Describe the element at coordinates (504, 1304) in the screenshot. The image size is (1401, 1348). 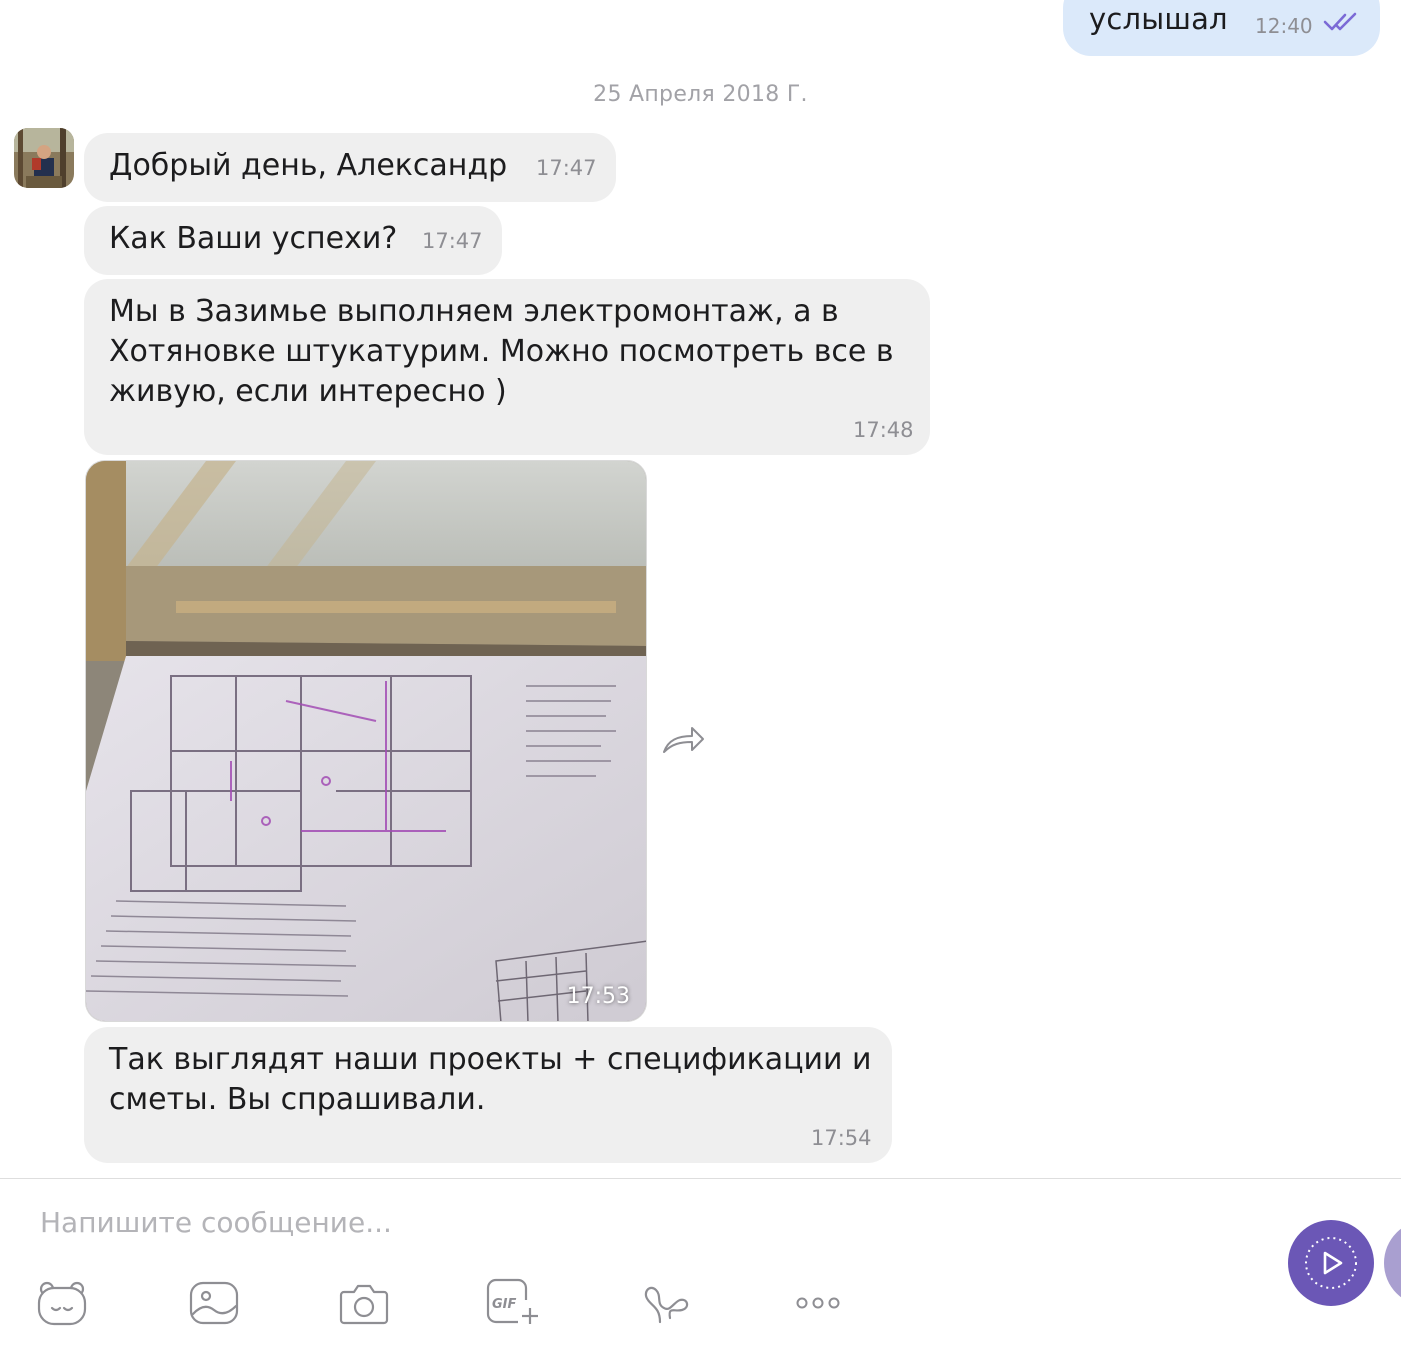
I see `svg-text: GIF` at that location.